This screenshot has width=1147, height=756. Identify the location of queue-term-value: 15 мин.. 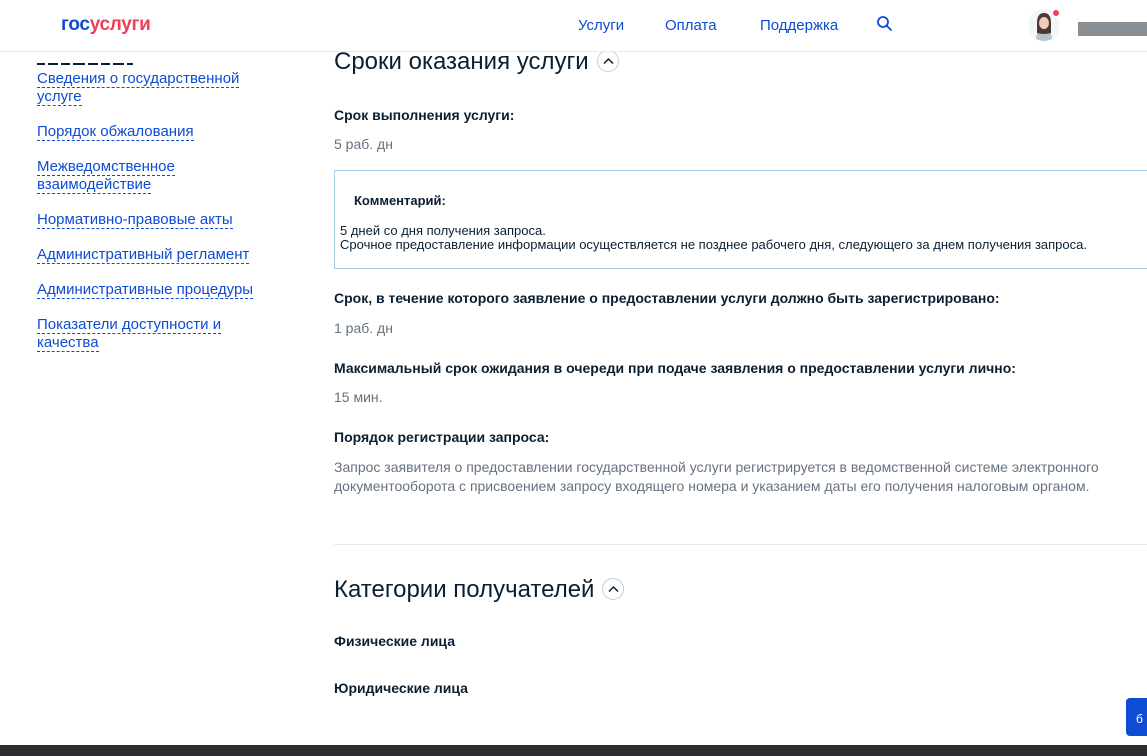
(358, 397).